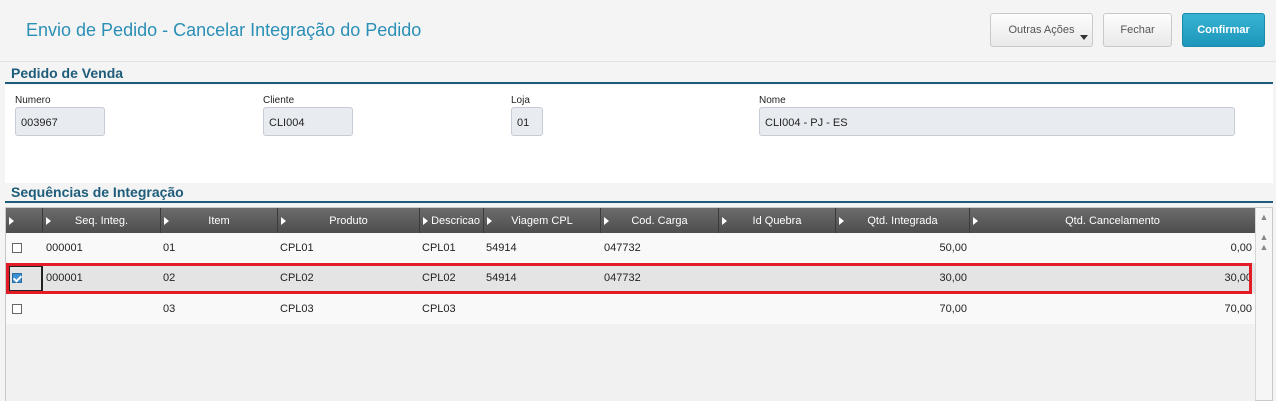  Describe the element at coordinates (953, 309) in the screenshot. I see `cell-qtd-integrada: 70,00` at that location.